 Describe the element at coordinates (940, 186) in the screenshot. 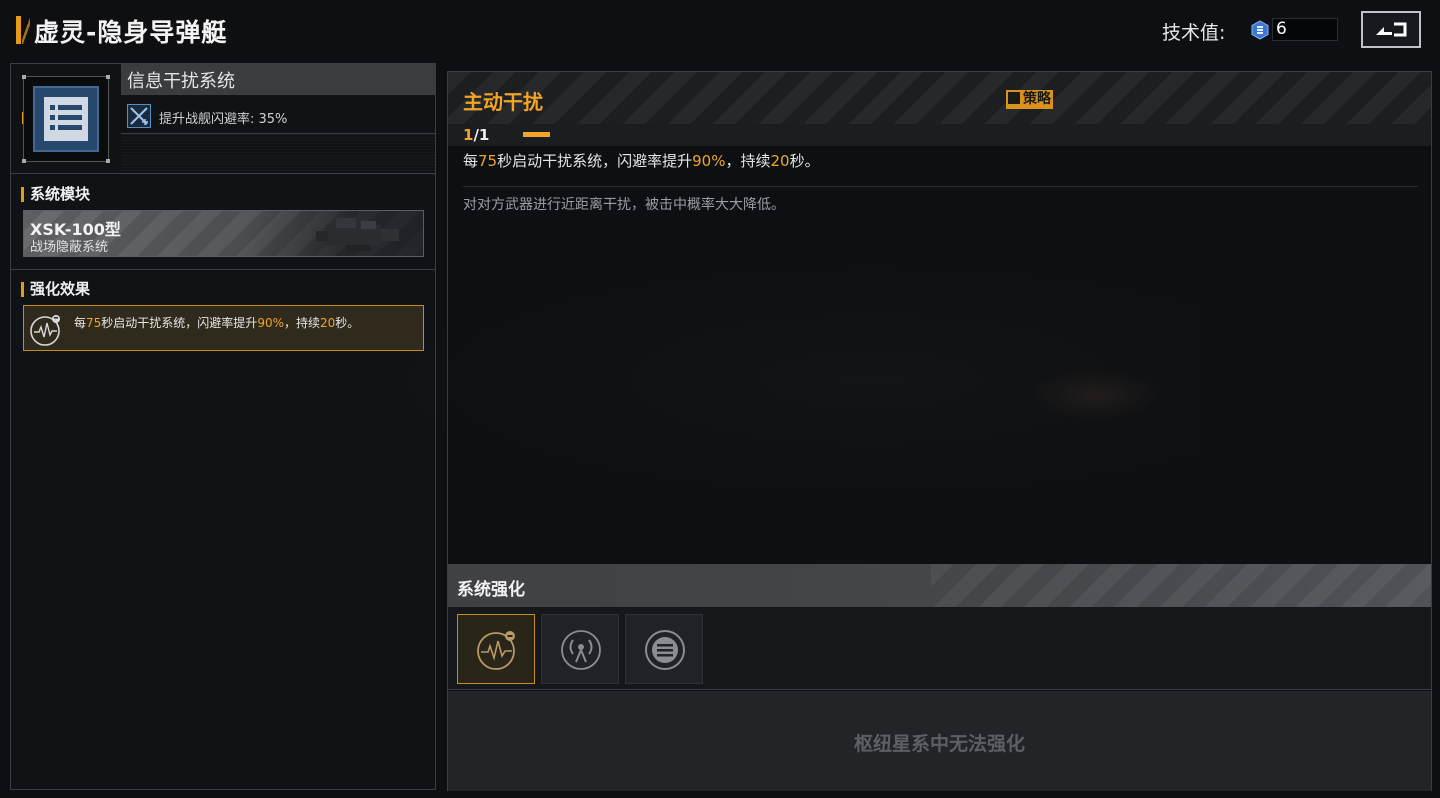

I see `description-divider` at that location.